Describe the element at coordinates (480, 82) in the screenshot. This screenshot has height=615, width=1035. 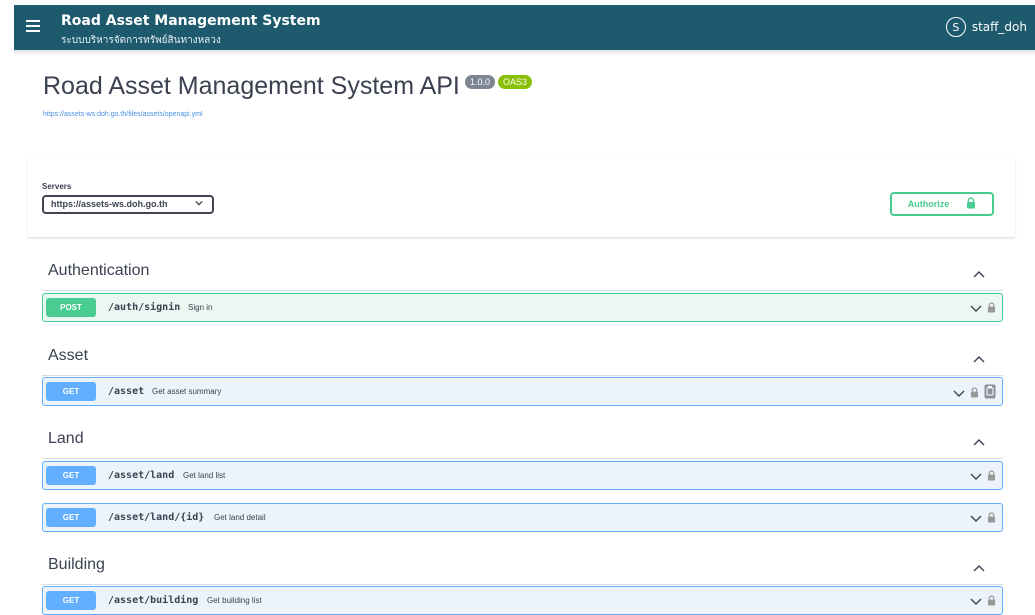
I see `version-badge: 1.0.0` at that location.